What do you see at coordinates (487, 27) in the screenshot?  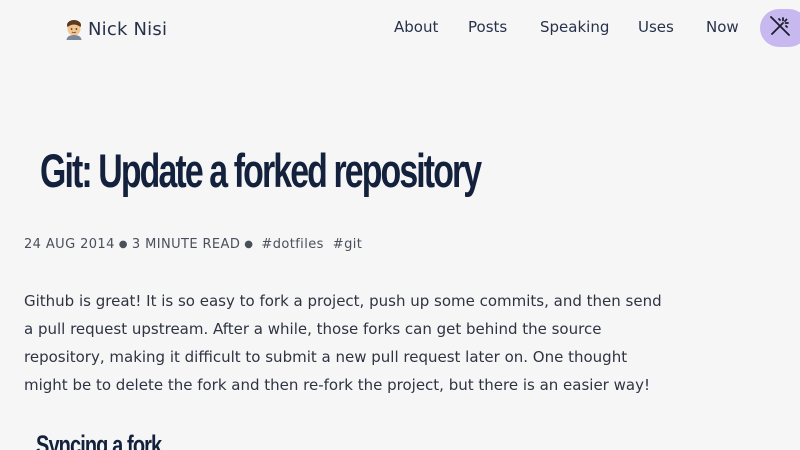 I see `nav-link-posts: Posts` at bounding box center [487, 27].